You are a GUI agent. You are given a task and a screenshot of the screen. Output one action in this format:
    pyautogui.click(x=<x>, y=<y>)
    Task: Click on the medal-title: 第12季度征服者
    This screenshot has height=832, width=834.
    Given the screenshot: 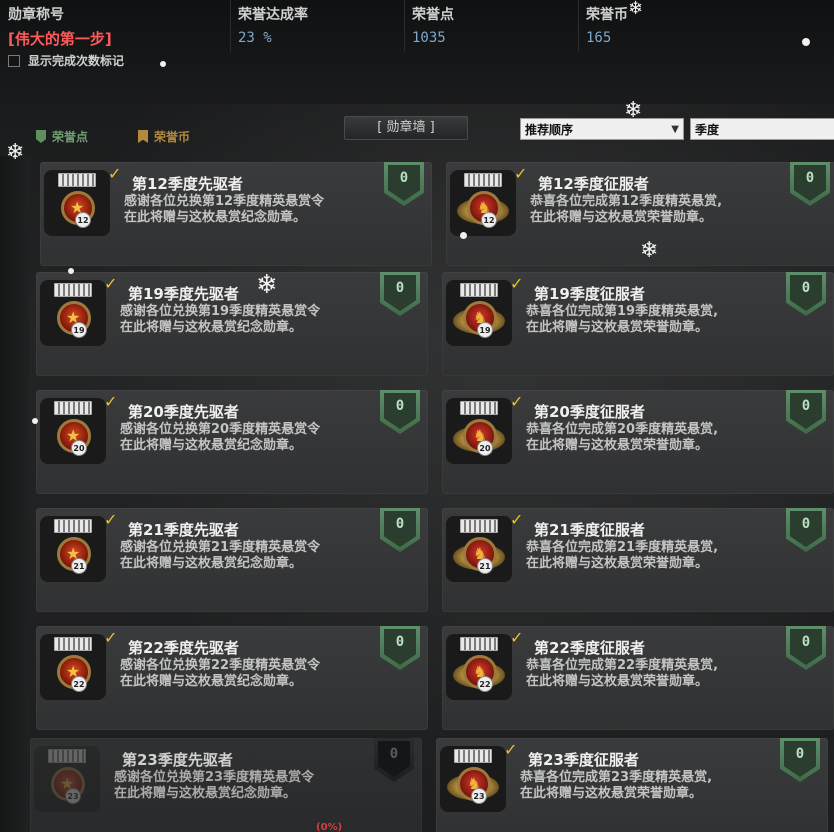 What is the action you would take?
    pyautogui.click(x=593, y=184)
    